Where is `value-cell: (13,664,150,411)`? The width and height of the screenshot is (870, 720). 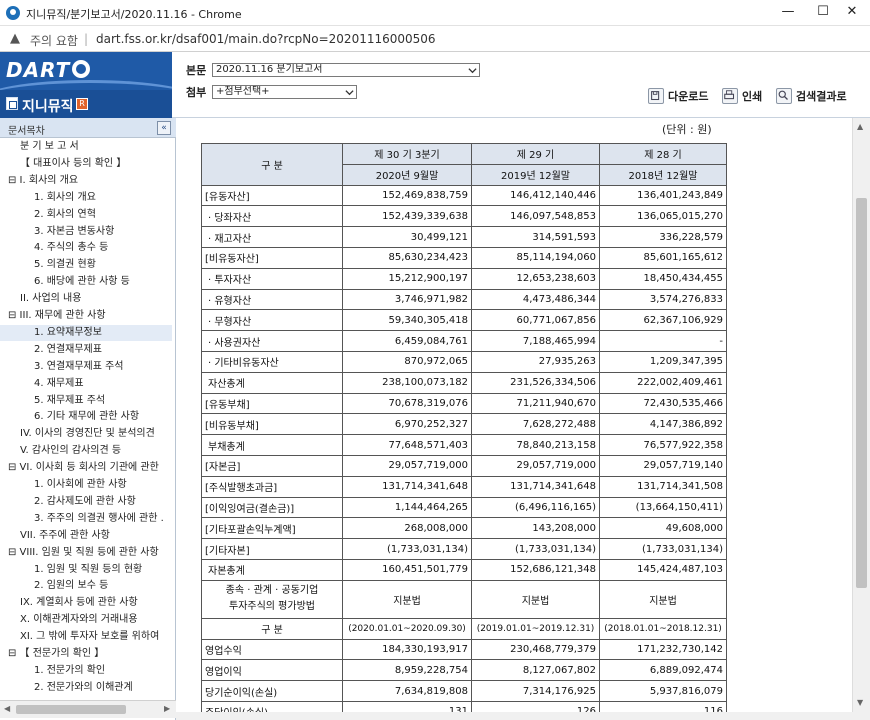 value-cell: (13,664,150,411) is located at coordinates (663, 507).